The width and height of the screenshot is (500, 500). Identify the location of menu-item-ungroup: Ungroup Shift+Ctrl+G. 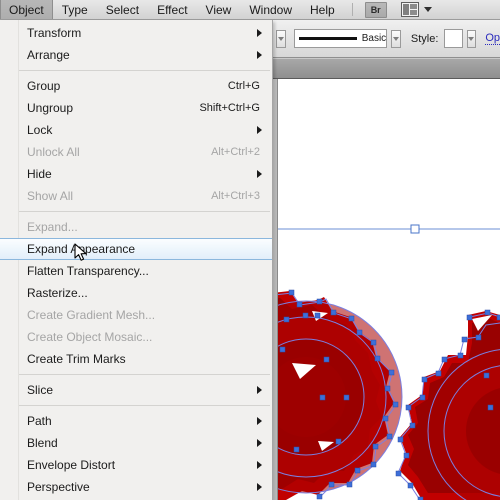
(136, 108).